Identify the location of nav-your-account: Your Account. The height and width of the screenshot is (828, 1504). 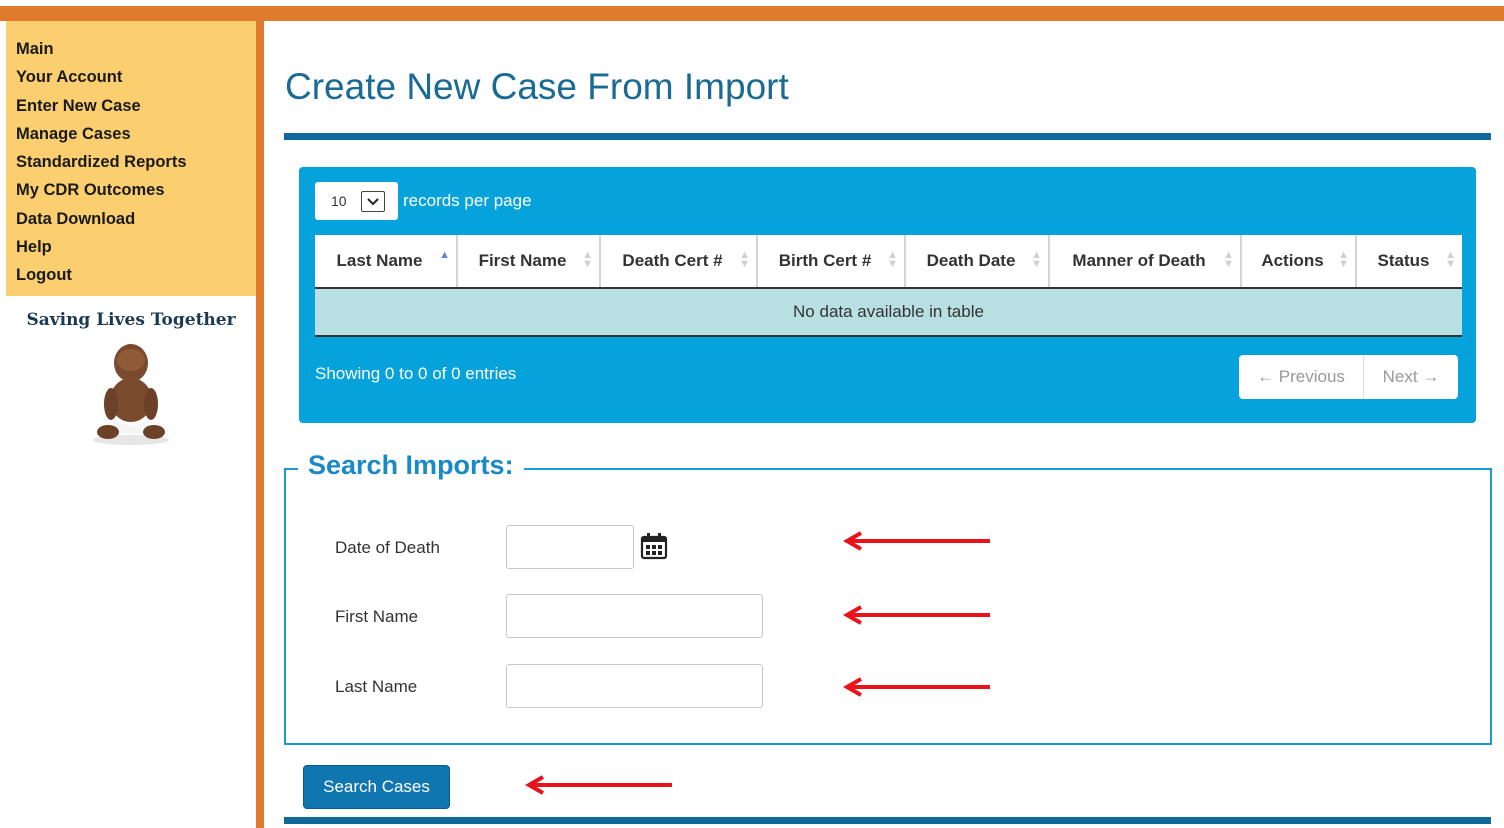
(136, 77).